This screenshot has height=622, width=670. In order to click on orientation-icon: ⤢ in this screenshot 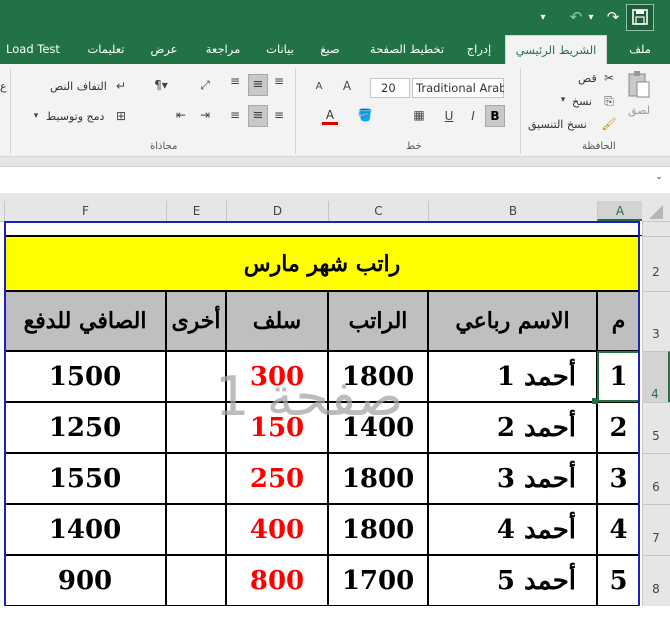, I will do `click(205, 85)`.